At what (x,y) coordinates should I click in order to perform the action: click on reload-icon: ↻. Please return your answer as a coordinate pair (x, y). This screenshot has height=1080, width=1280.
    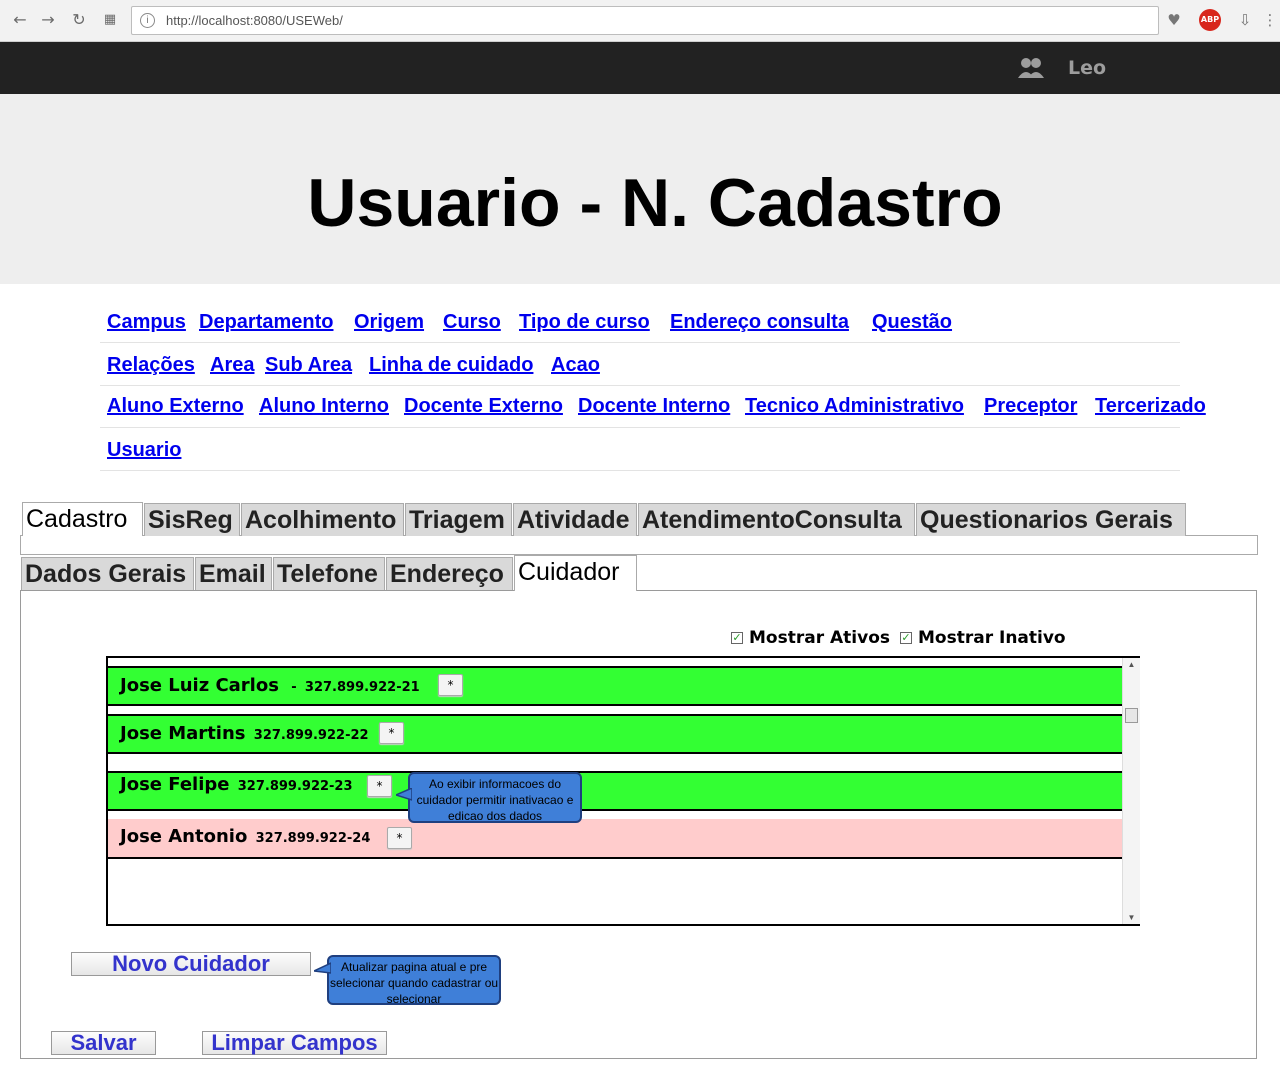
    Looking at the image, I should click on (79, 20).